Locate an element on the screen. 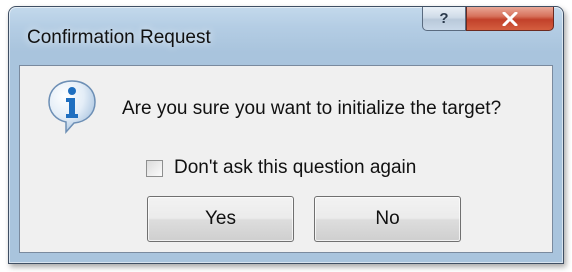 The width and height of the screenshot is (572, 272). question-mark-icon: ? is located at coordinates (444, 18).